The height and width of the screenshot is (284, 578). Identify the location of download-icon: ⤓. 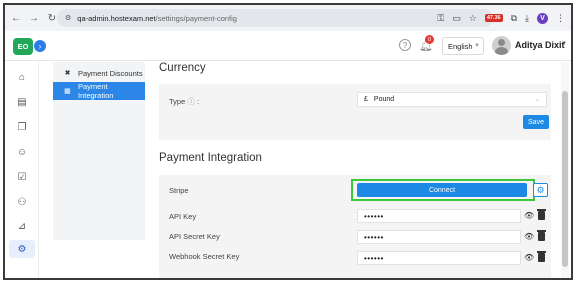
(527, 18).